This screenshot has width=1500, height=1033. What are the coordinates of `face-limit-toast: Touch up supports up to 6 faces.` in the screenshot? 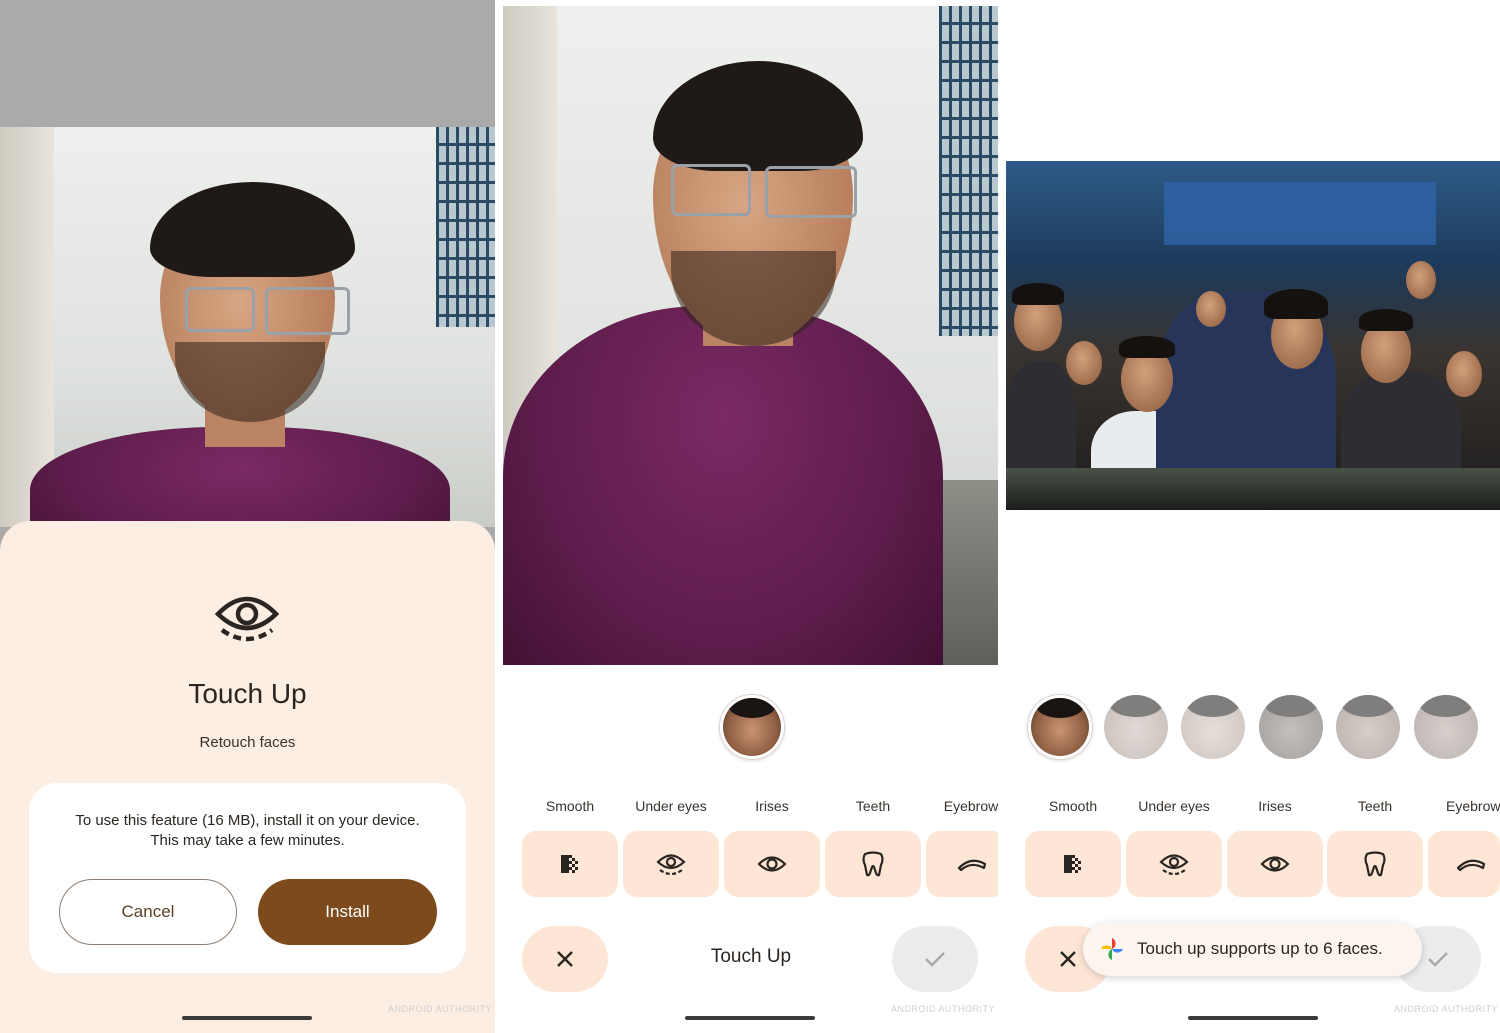 It's located at (1252, 949).